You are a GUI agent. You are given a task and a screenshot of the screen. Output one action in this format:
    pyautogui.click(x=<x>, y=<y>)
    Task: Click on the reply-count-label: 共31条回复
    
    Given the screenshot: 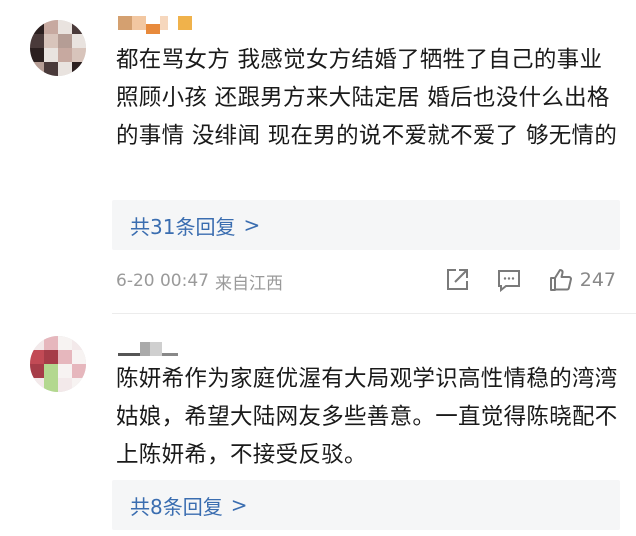 What is the action you would take?
    pyautogui.click(x=183, y=226)
    